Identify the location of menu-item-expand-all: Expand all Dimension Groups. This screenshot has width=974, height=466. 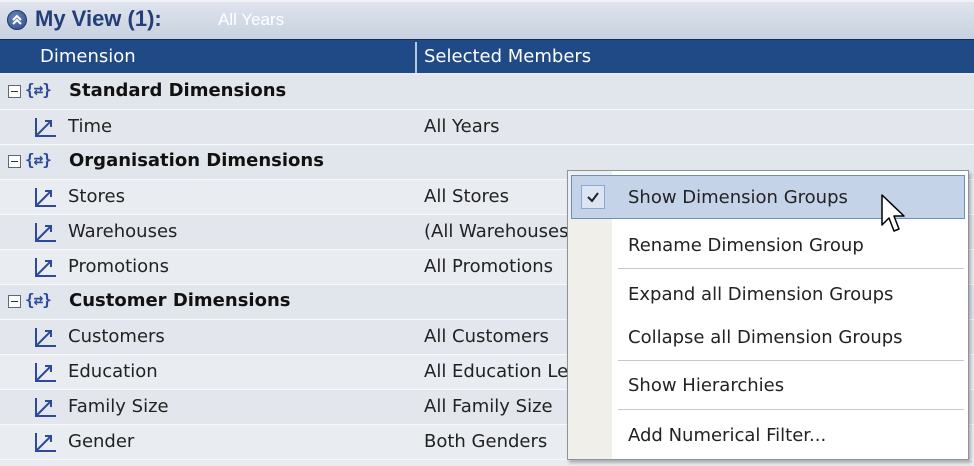
(768, 294).